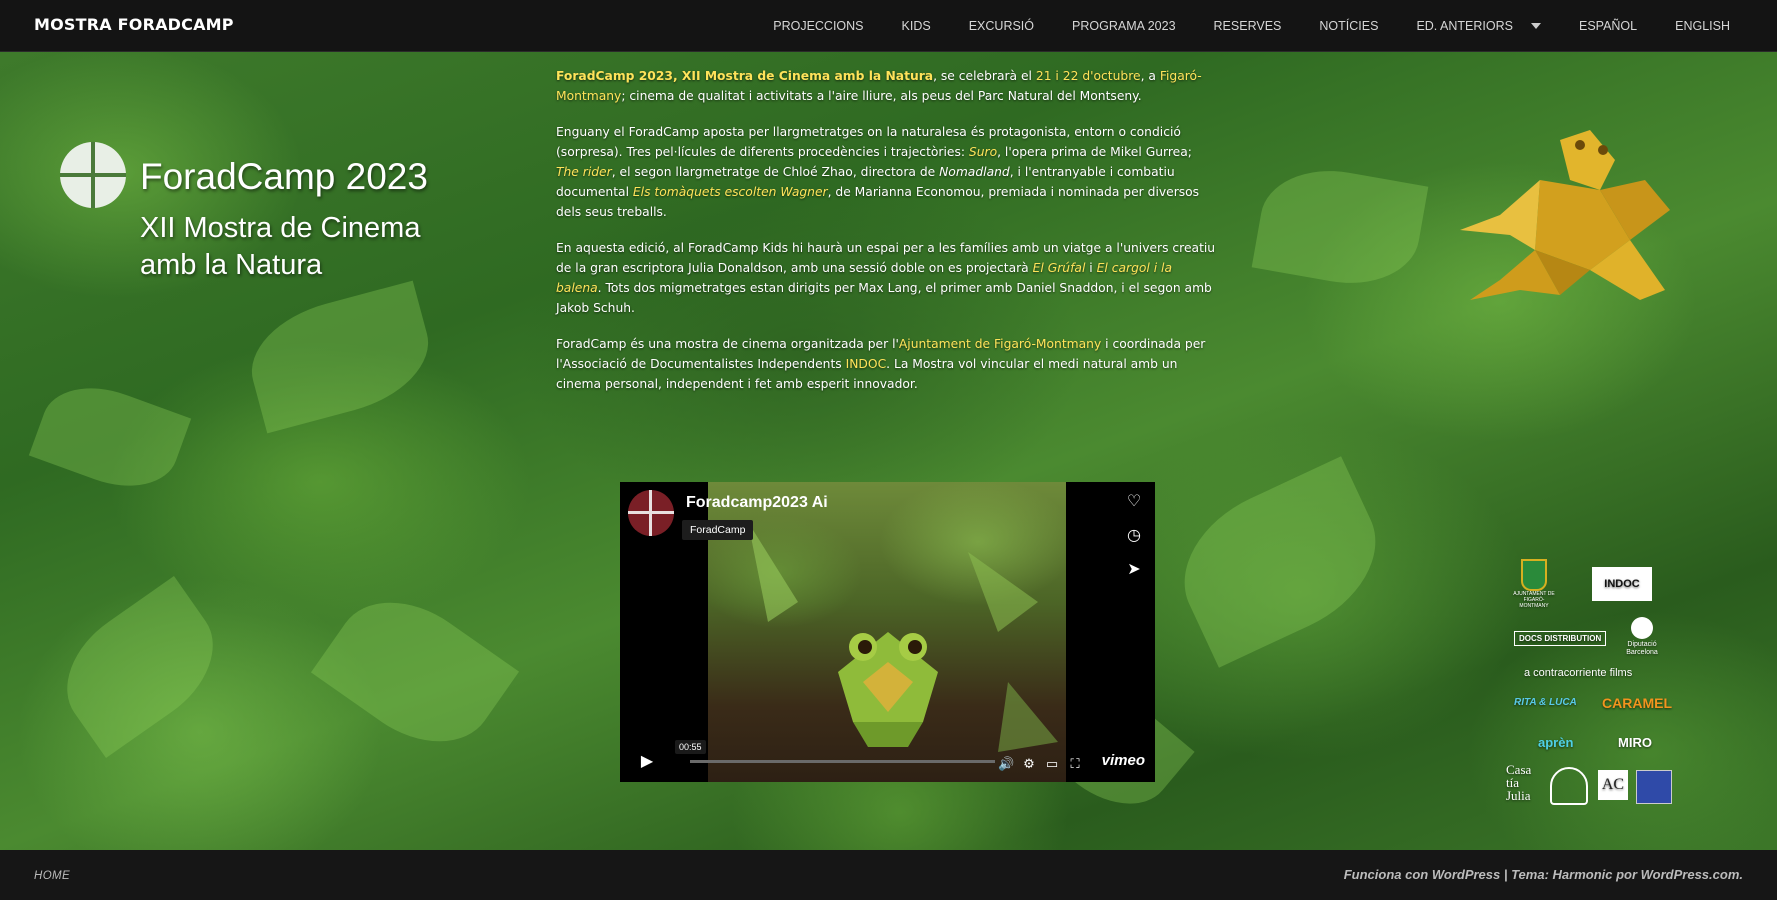 Image resolution: width=1777 pixels, height=900 pixels. What do you see at coordinates (1134, 501) in the screenshot?
I see `heart-icon: ♡` at bounding box center [1134, 501].